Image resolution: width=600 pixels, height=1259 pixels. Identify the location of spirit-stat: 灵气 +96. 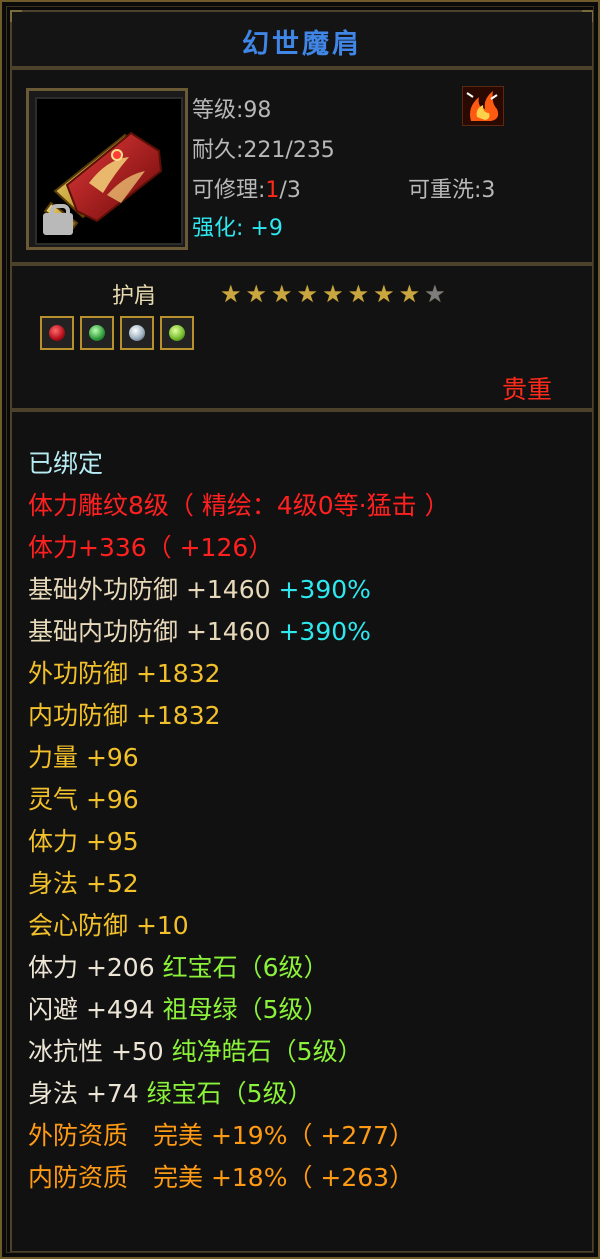
(83, 799).